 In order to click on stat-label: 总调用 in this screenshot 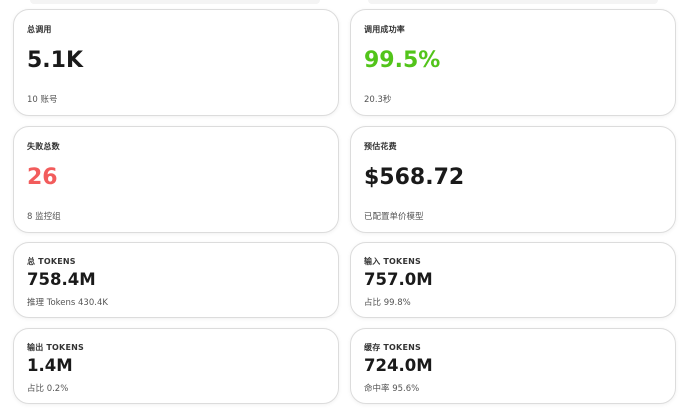, I will do `click(39, 29)`.